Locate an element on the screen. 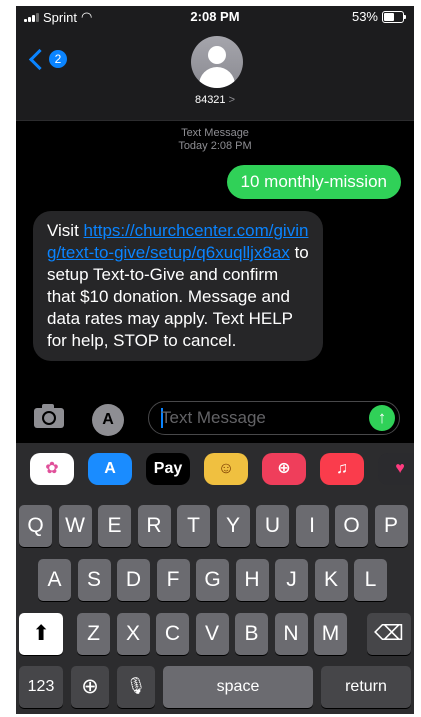 Image resolution: width=421 pixels, height=717 pixels. key-c: C is located at coordinates (172, 634).